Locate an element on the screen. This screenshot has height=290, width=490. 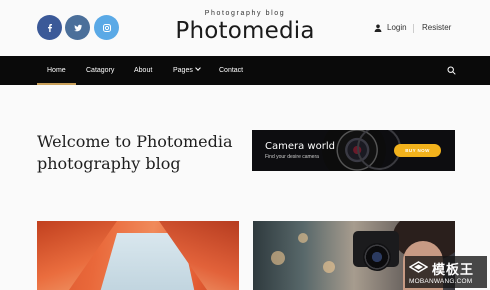
watermark: 模板王 MOBANWANG.COM is located at coordinates (446, 272).